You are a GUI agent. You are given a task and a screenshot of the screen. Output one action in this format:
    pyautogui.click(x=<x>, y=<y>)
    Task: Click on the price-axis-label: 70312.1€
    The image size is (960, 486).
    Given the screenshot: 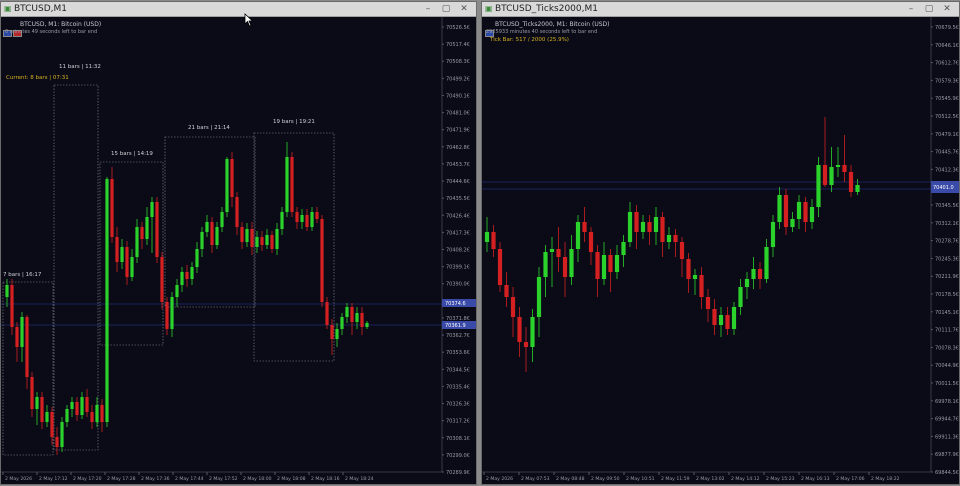 What is the action you would take?
    pyautogui.click(x=947, y=224)
    